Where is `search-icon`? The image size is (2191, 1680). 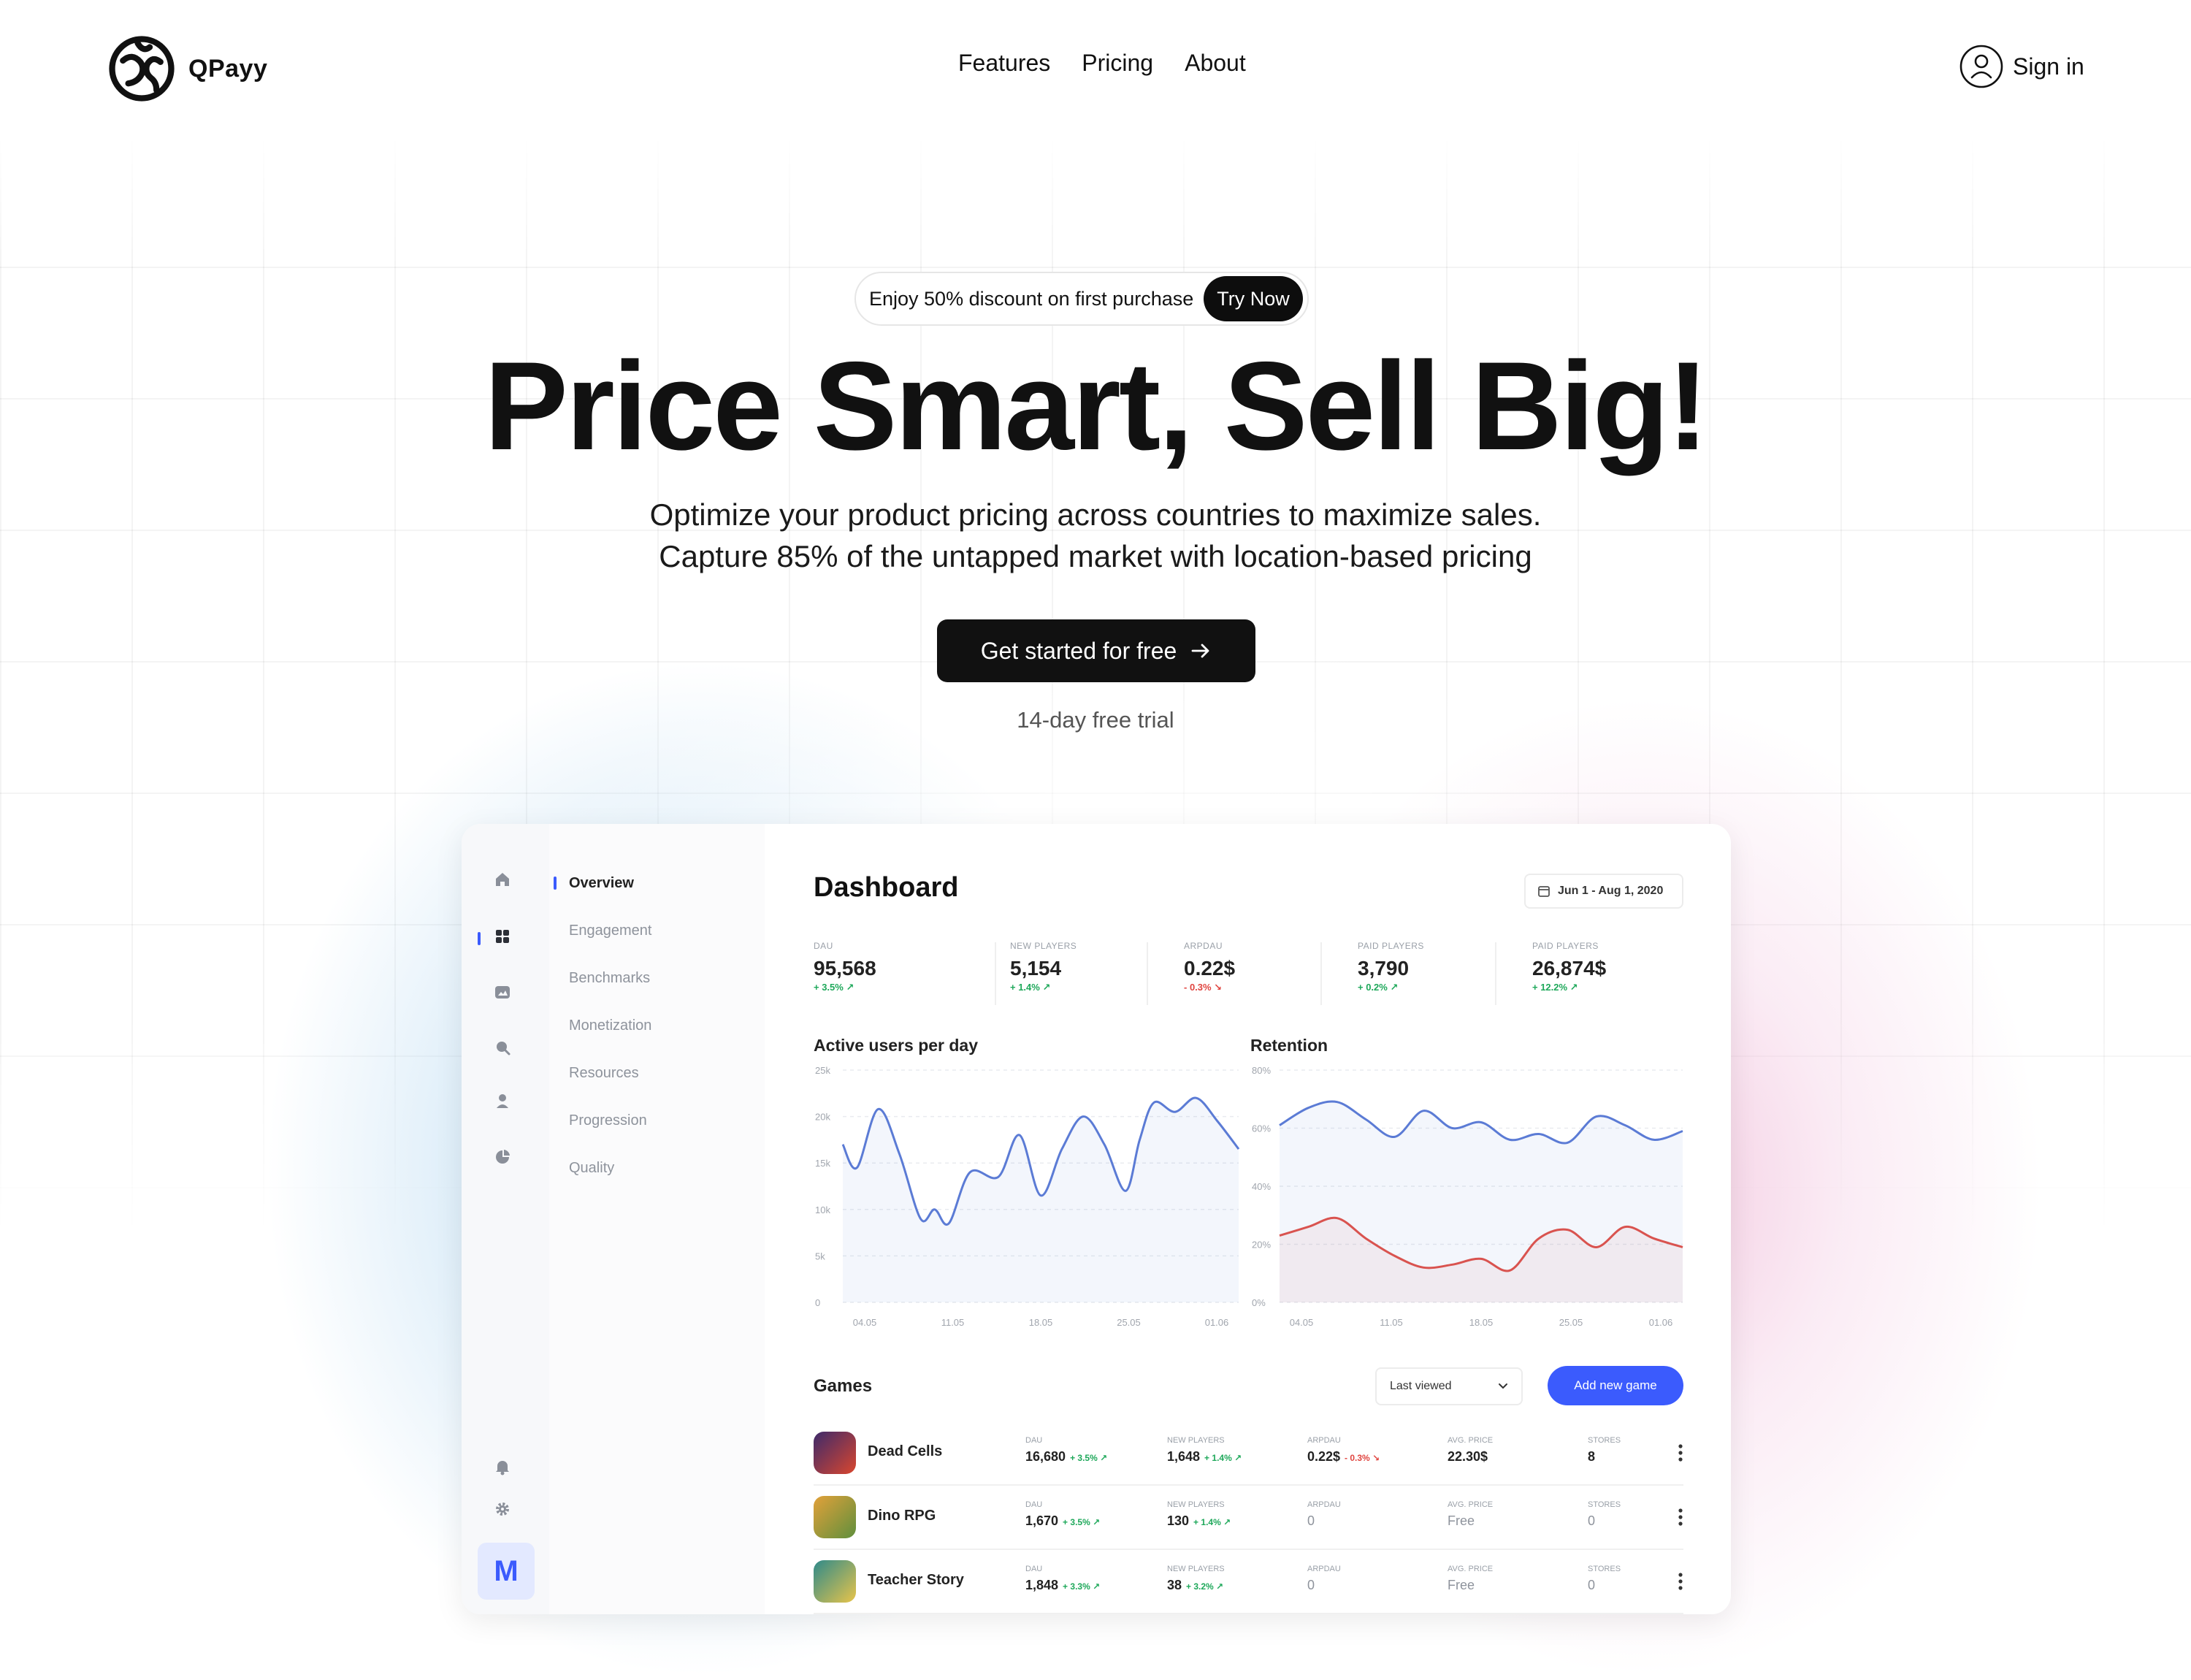 search-icon is located at coordinates (502, 1047).